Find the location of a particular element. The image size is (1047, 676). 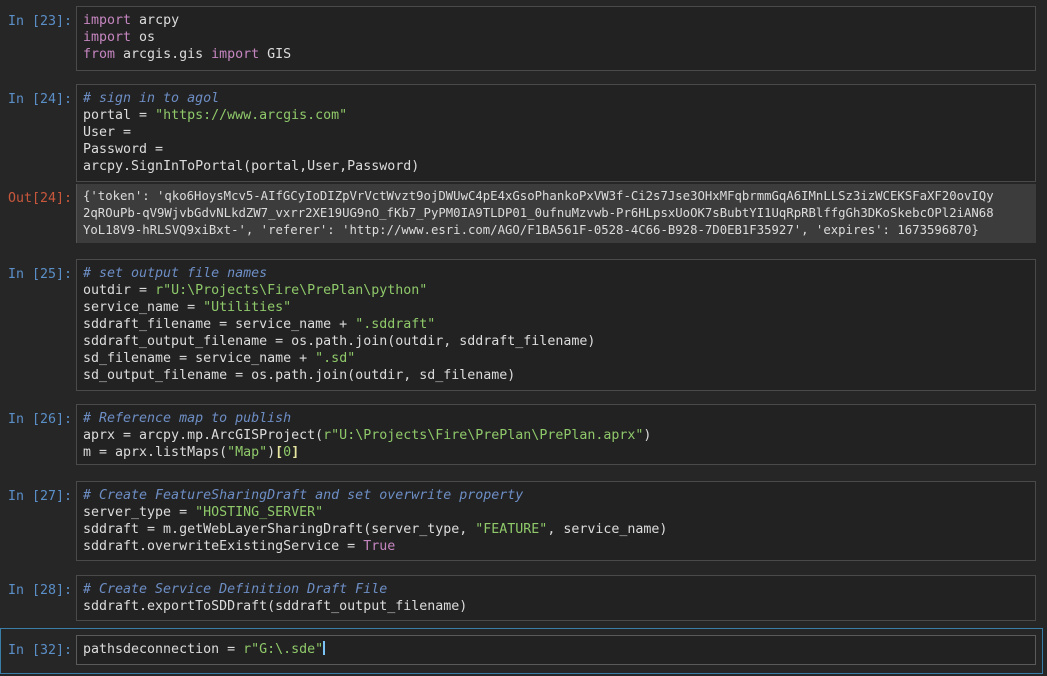

code-line: sddraft.overwriteExistingService = True is located at coordinates (556, 546).